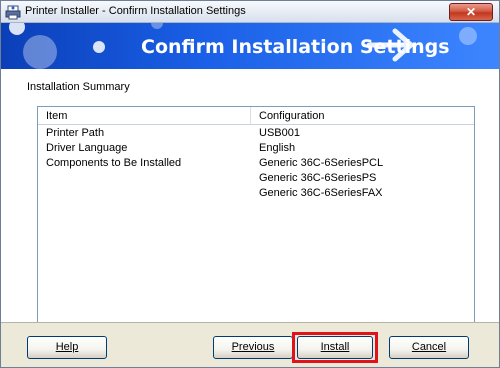  Describe the element at coordinates (471, 12) in the screenshot. I see `close-button: ✕` at that location.